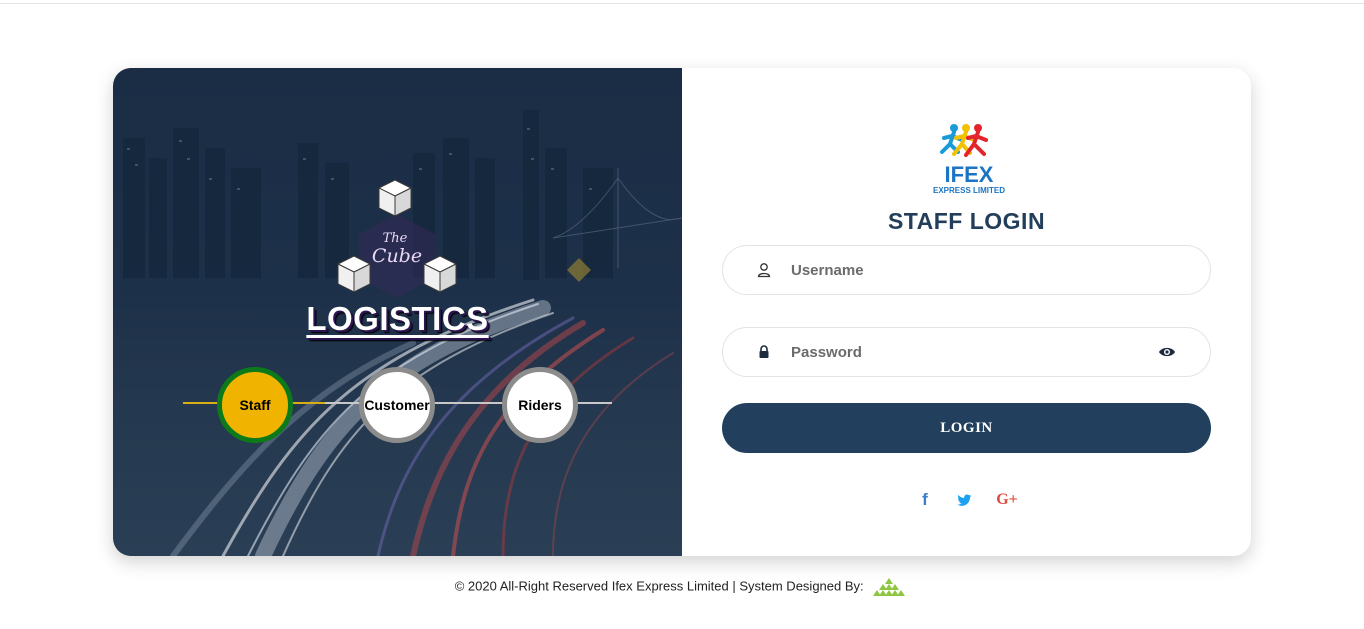 The image size is (1364, 629). Describe the element at coordinates (540, 405) in the screenshot. I see `role-step-riders: Riders` at that location.